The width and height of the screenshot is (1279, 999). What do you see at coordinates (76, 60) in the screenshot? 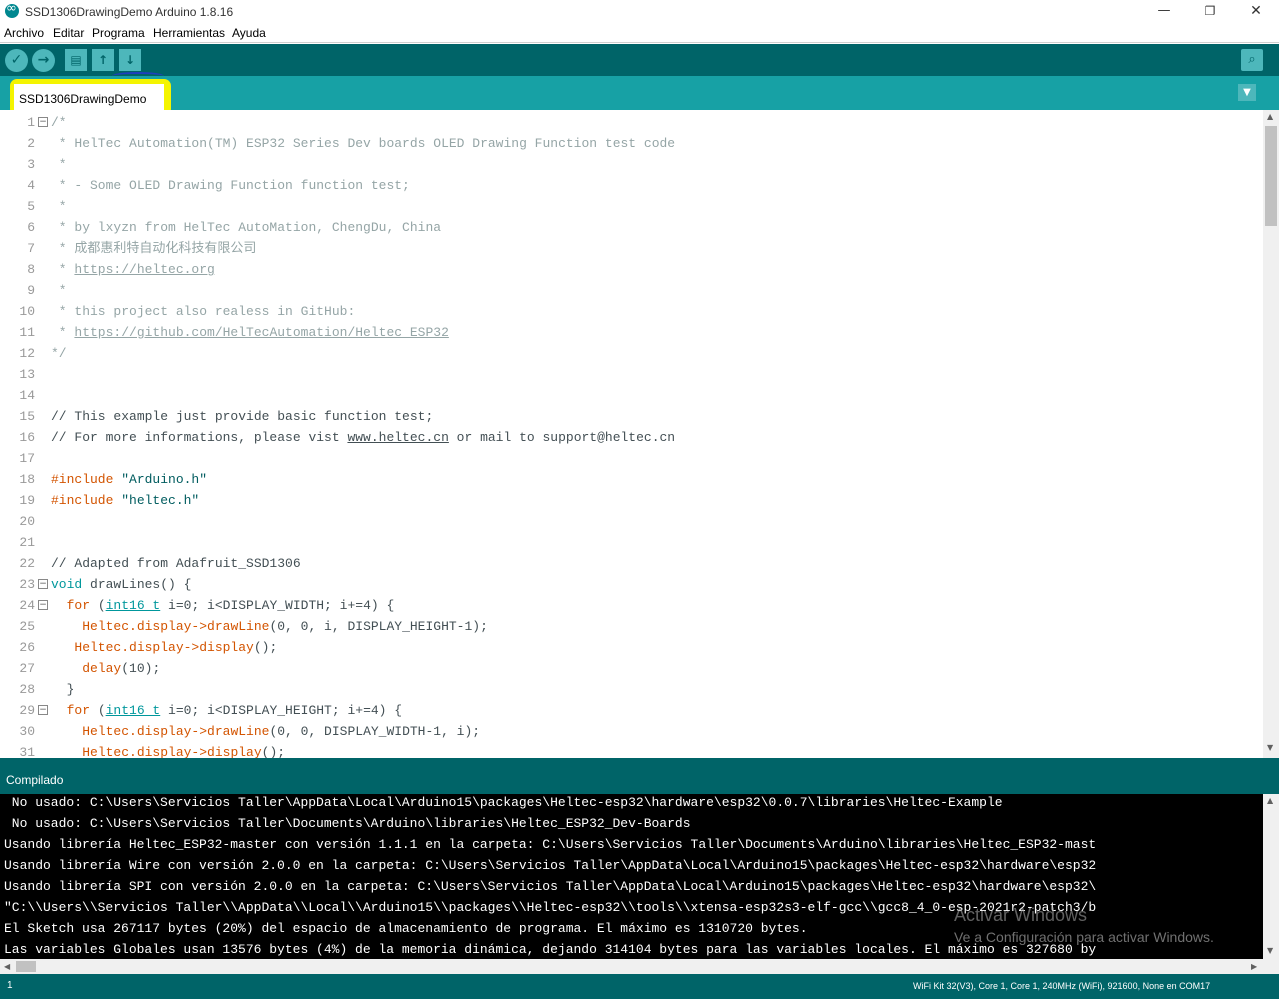
I see `new-sketch-button: ▤` at bounding box center [76, 60].